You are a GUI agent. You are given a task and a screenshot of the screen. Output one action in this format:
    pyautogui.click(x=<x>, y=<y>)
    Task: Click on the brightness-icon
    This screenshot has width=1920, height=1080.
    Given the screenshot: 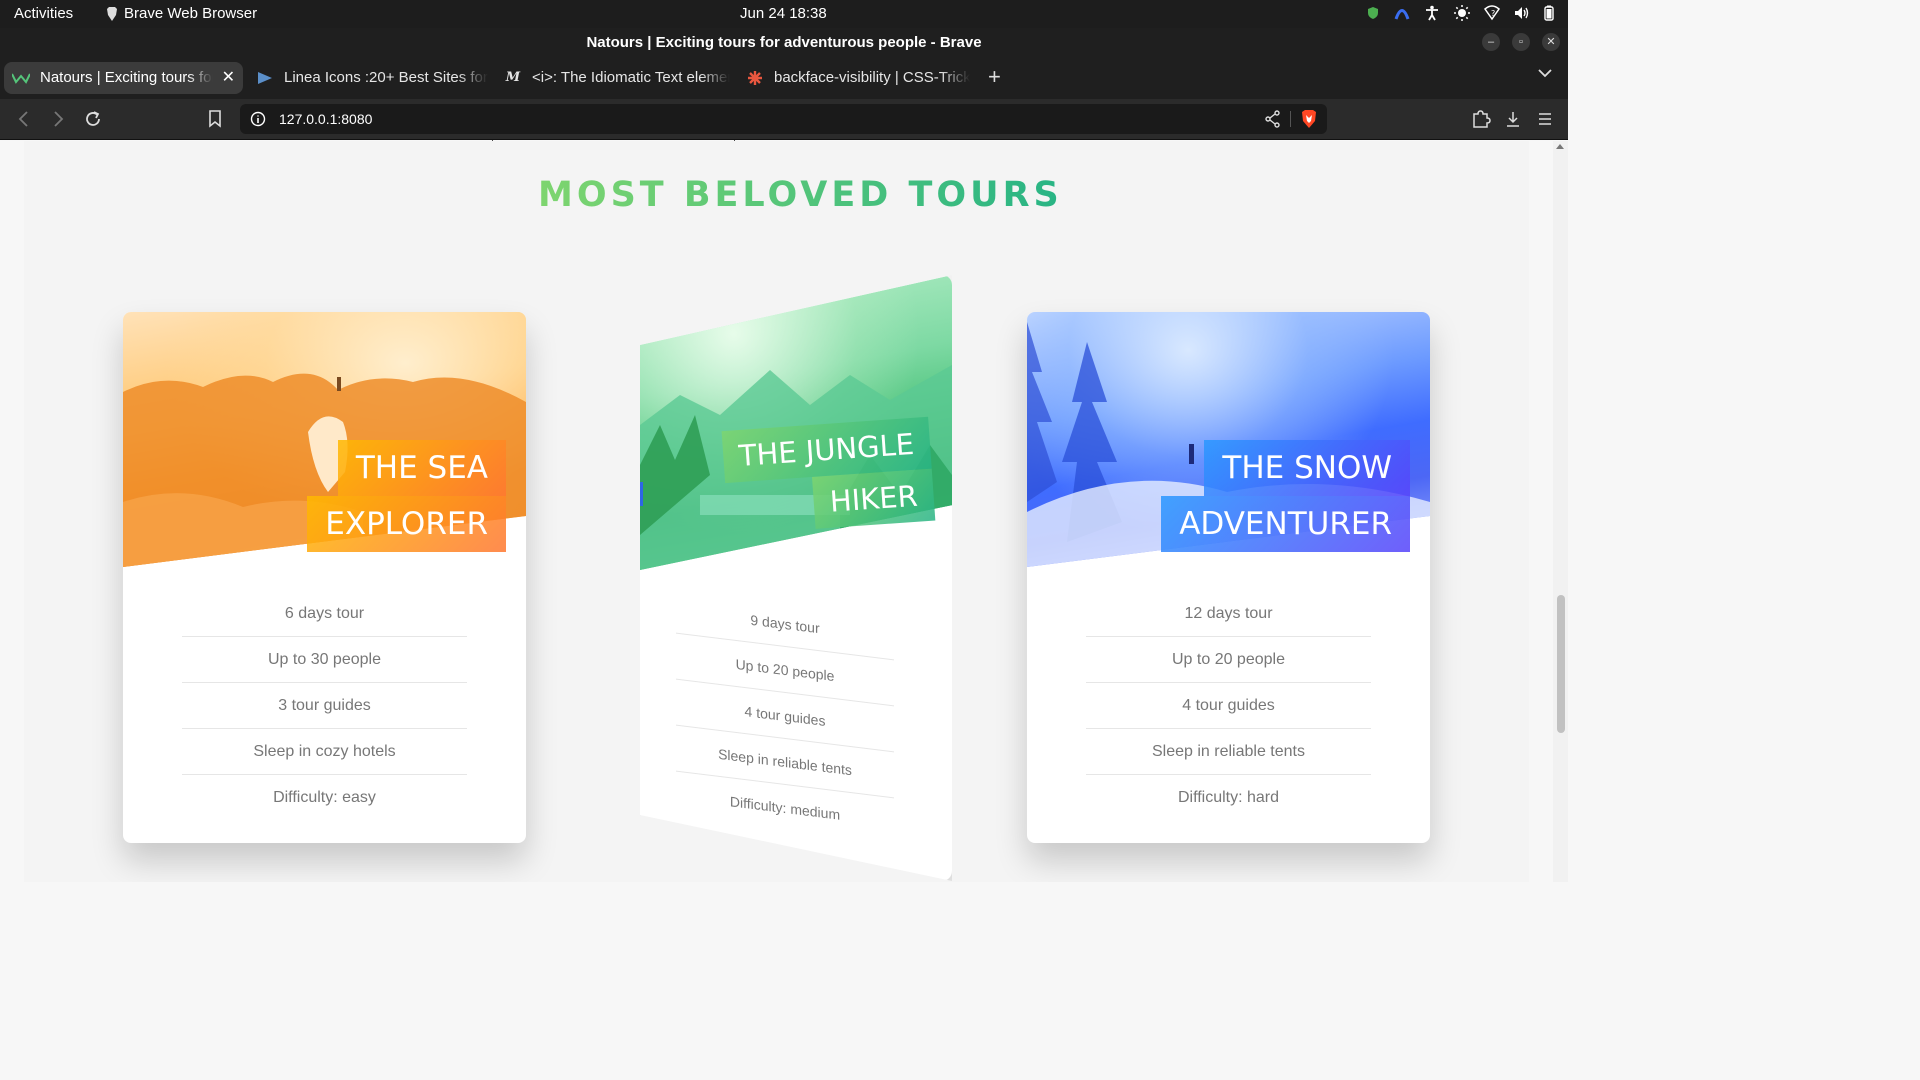 What is the action you would take?
    pyautogui.click(x=1462, y=13)
    